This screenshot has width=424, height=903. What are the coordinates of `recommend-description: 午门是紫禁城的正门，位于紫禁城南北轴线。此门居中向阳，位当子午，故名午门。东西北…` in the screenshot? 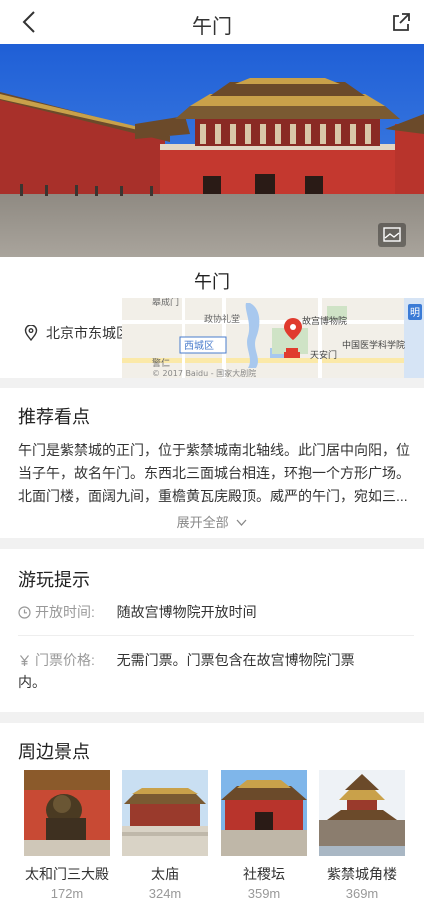 It's located at (214, 473).